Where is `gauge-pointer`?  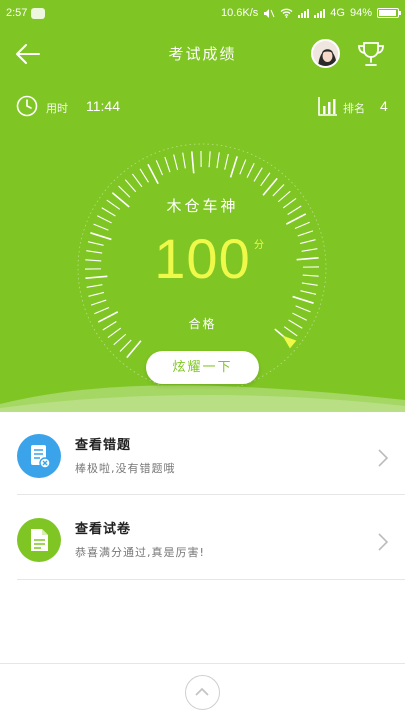 gauge-pointer is located at coordinates (289, 342).